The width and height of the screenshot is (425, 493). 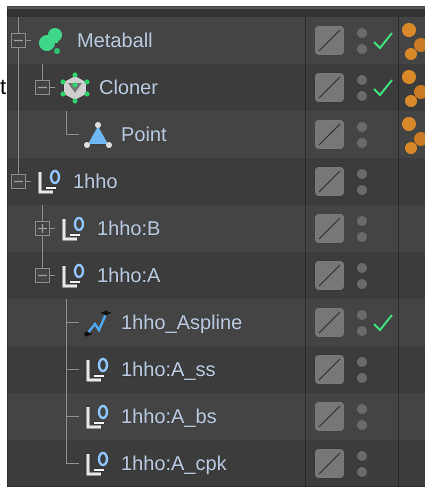 I want to click on object-name: 1hho:B, so click(x=128, y=229).